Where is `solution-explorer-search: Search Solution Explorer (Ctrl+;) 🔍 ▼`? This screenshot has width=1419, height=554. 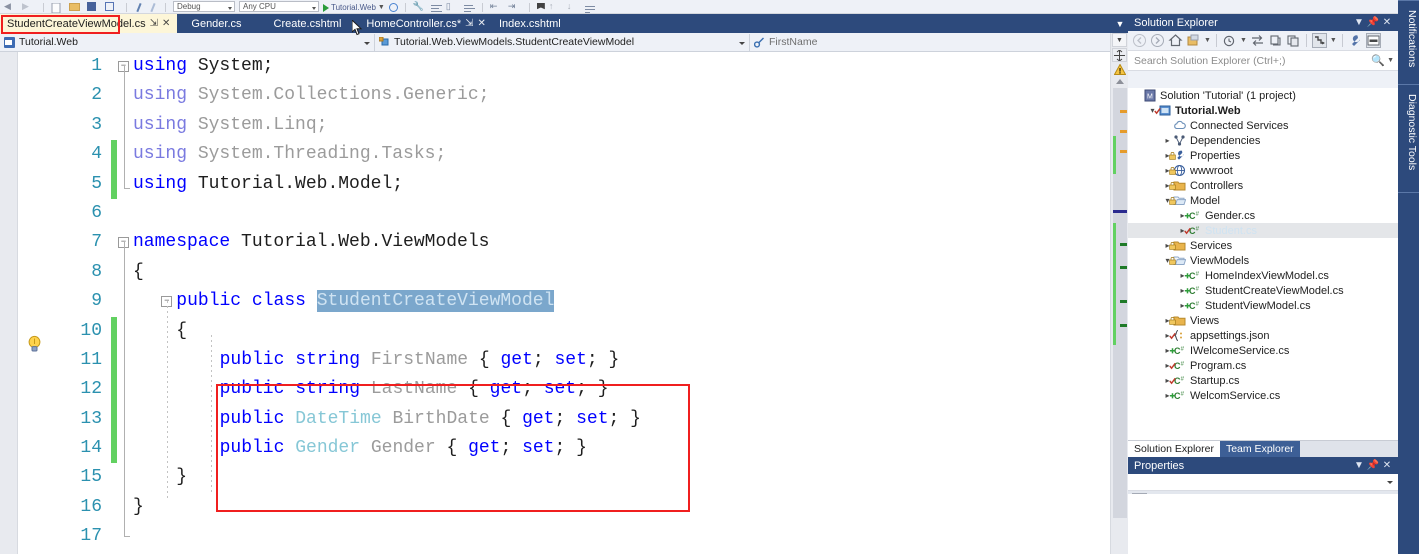 solution-explorer-search: Search Solution Explorer (Ctrl+;) 🔍 ▼ is located at coordinates (1263, 61).